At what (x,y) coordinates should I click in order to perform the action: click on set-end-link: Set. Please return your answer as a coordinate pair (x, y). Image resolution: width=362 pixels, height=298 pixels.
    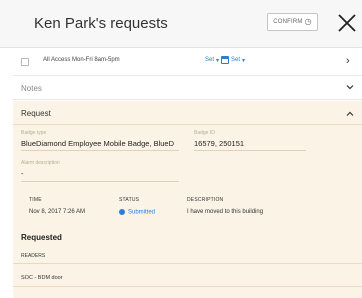
    Looking at the image, I should click on (235, 60).